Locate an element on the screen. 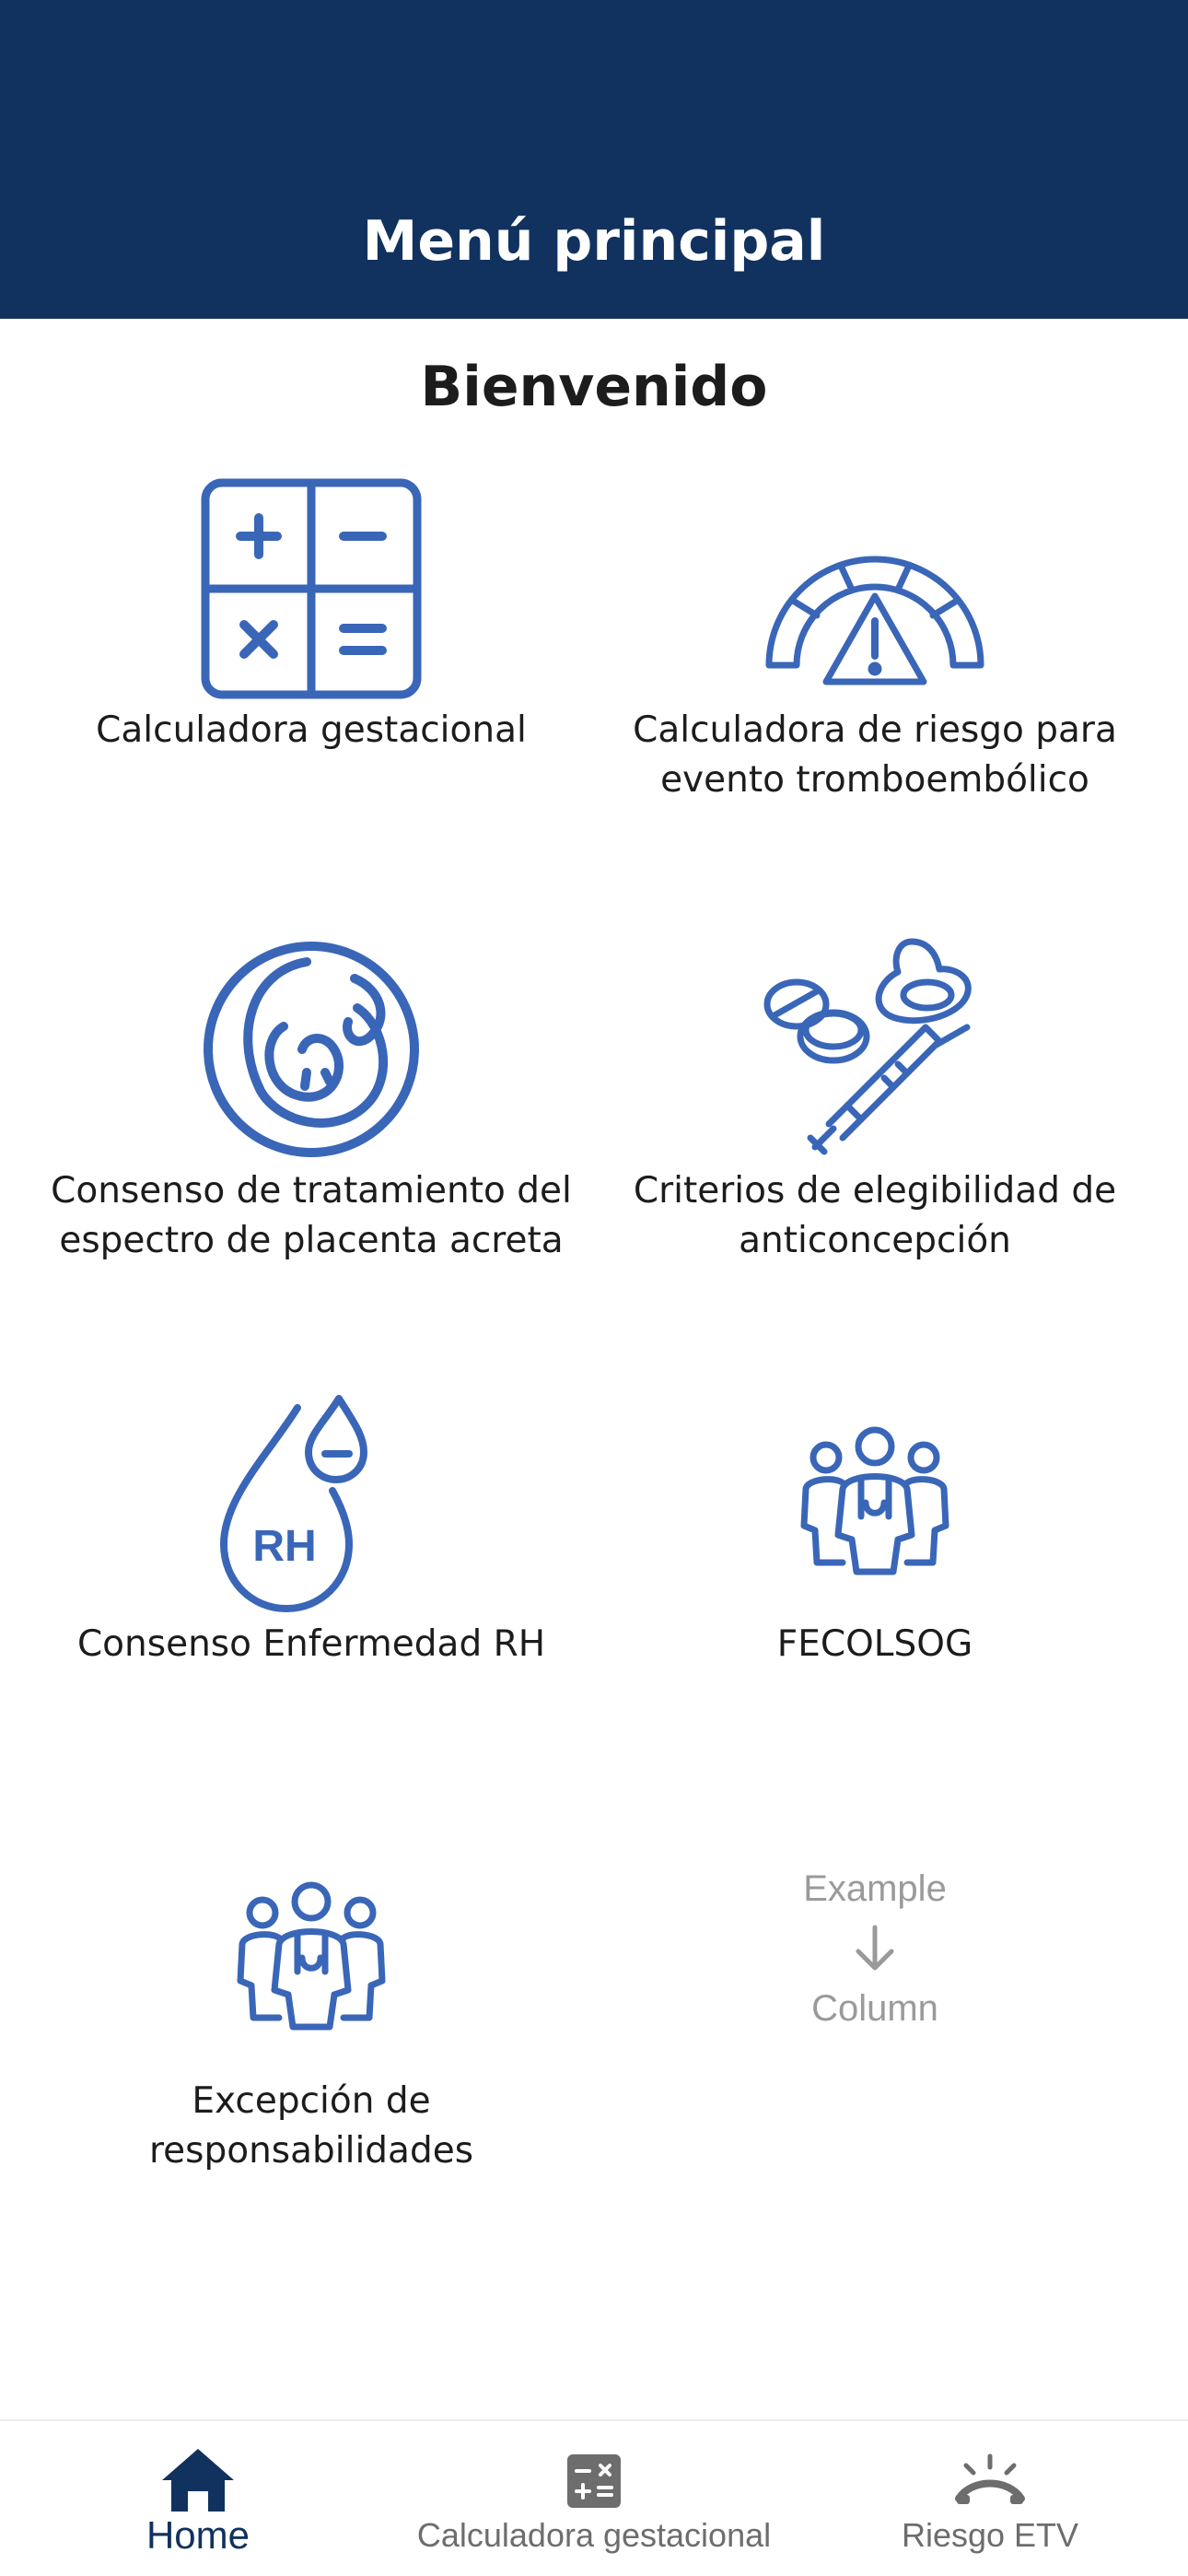 This screenshot has width=1188, height=2576. nav-riesgo-etv: Riesgo ETV is located at coordinates (990, 2498).